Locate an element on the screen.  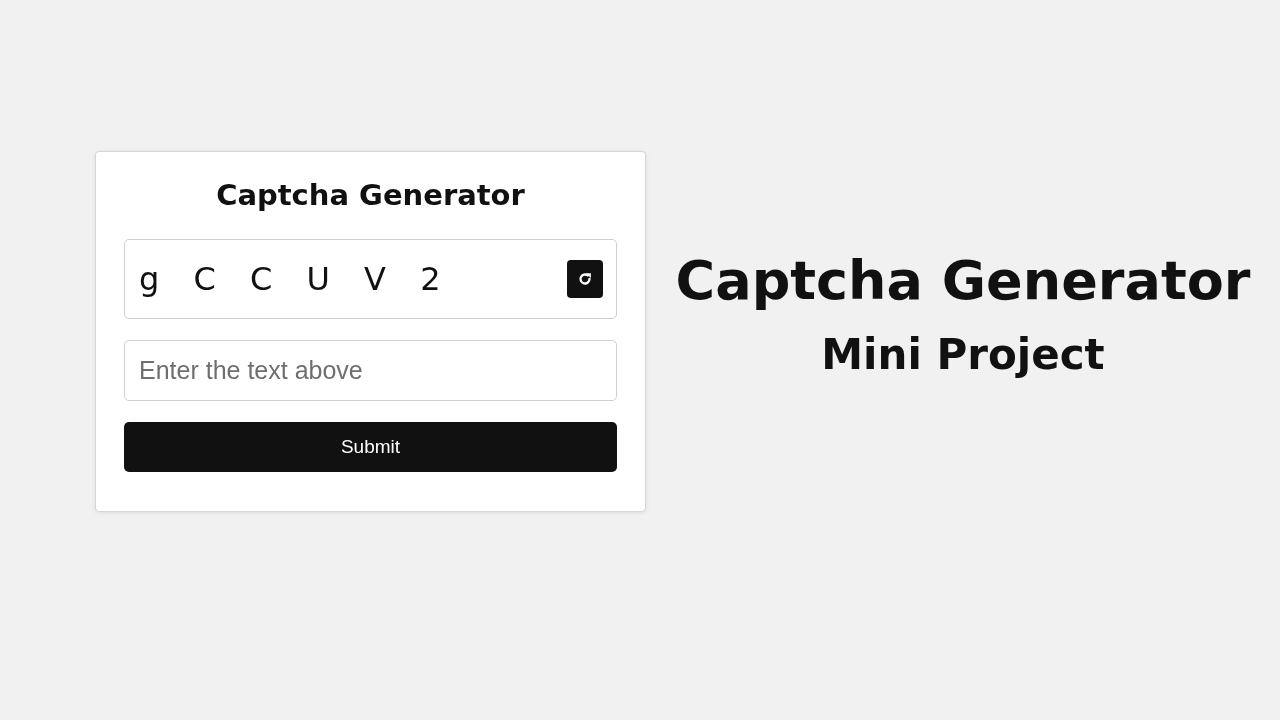
page-subtitle: Mini Project is located at coordinates (963, 355).